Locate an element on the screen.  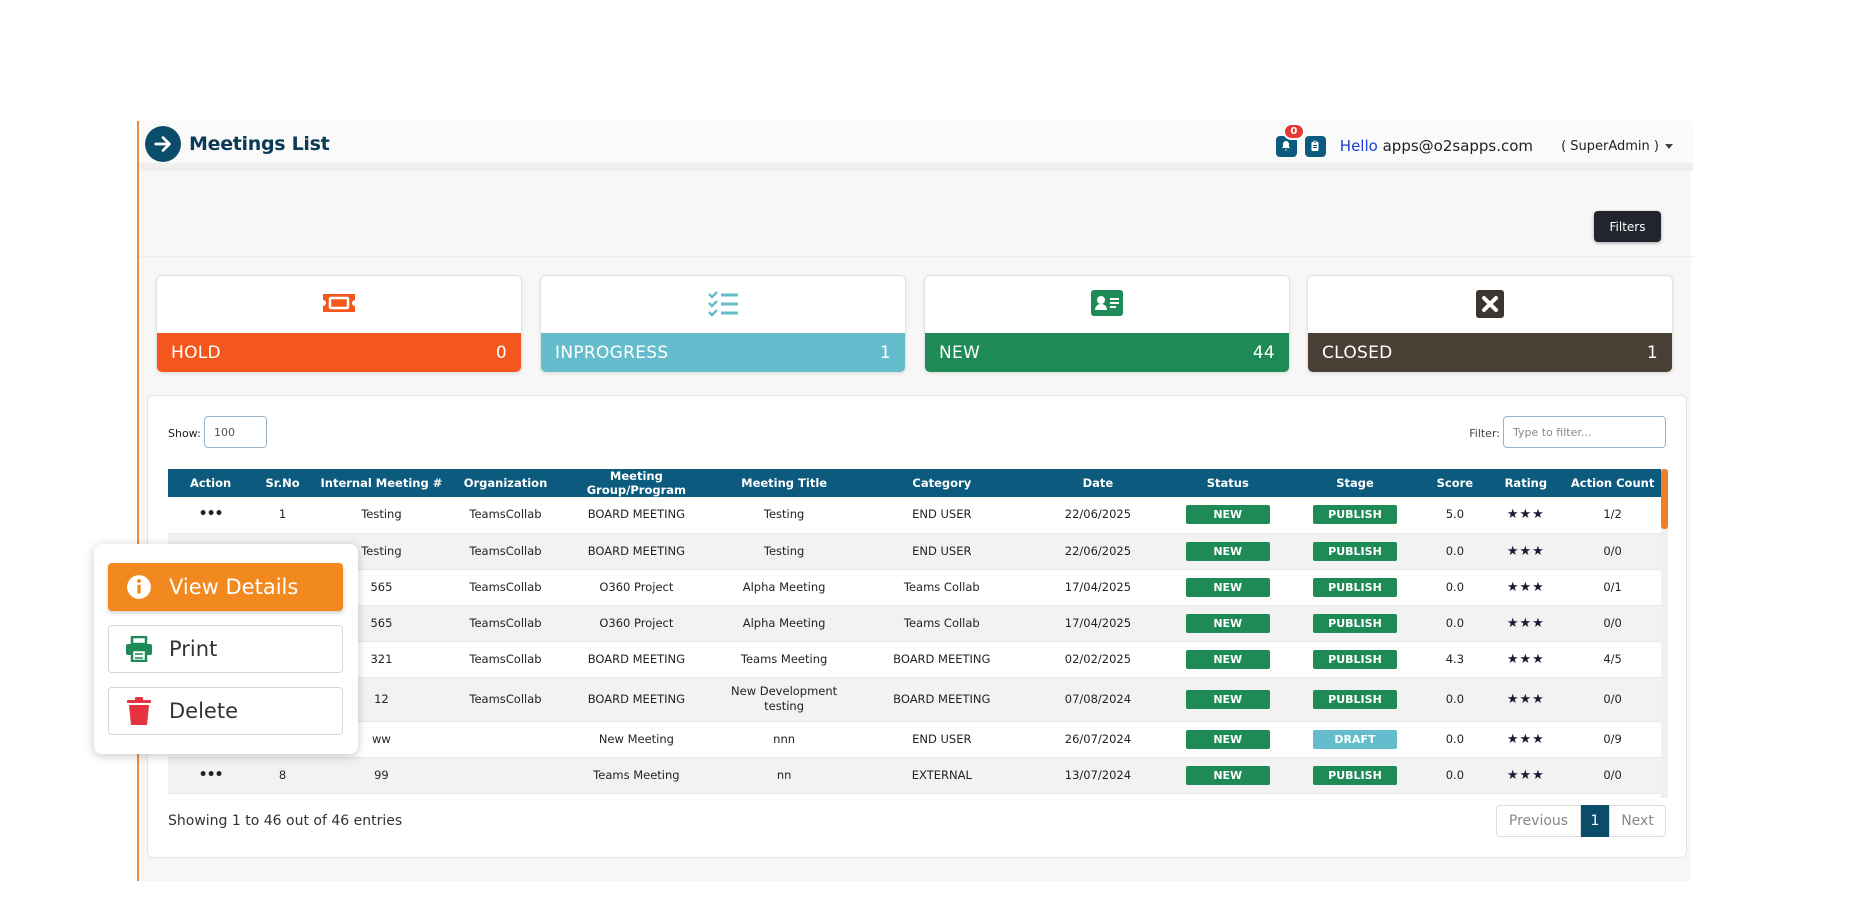
table-cell: 0/0 is located at coordinates (1612, 623).